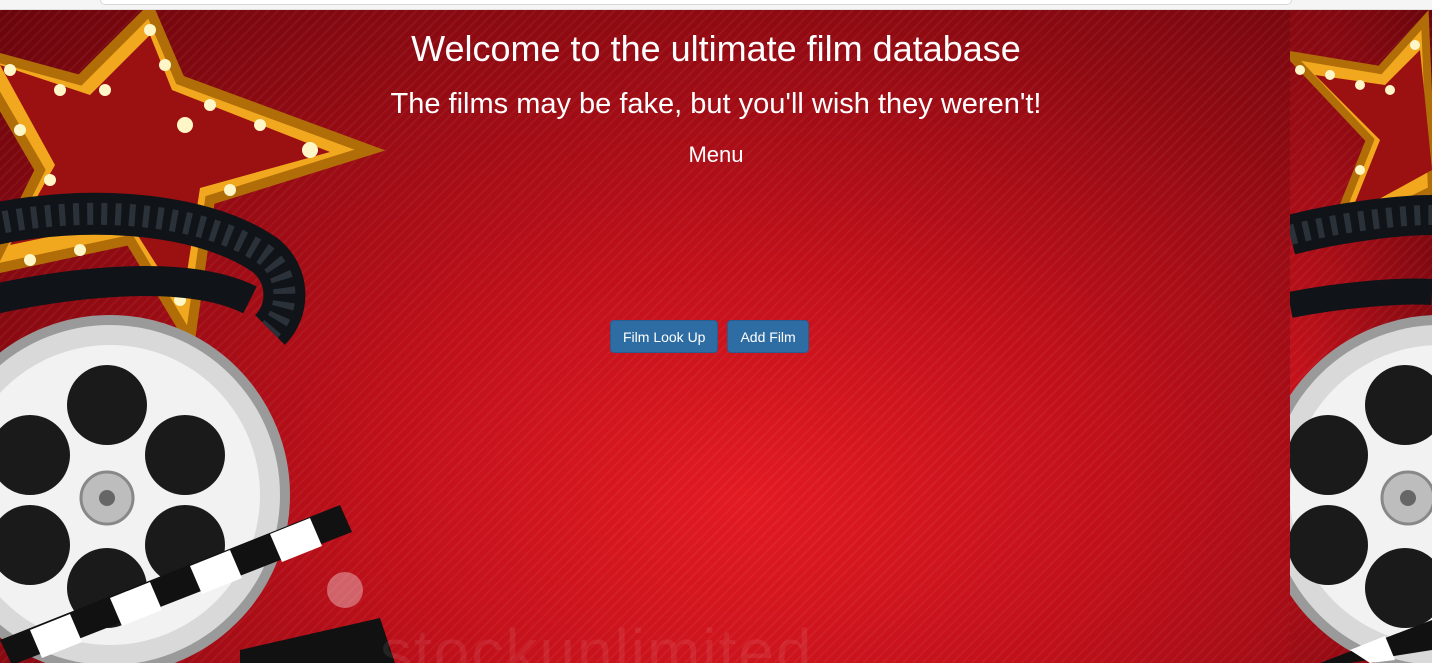 The width and height of the screenshot is (1432, 663). I want to click on menu-heading: Menu, so click(716, 154).